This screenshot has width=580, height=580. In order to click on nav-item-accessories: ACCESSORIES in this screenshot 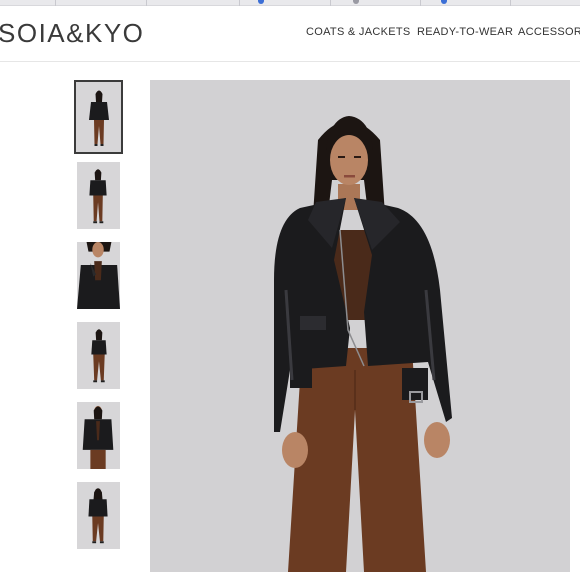, I will do `click(549, 32)`.